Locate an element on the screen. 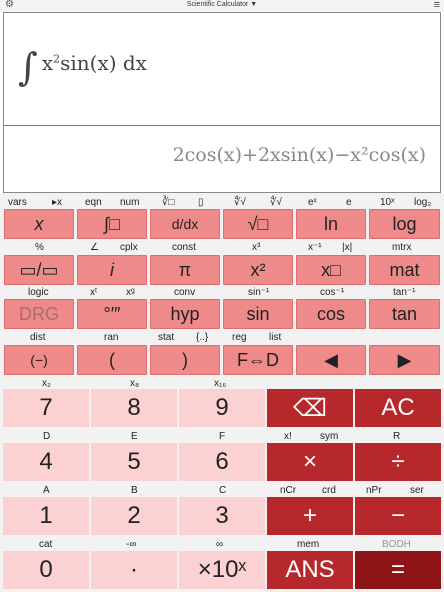  label-dist: dist is located at coordinates (38, 337).